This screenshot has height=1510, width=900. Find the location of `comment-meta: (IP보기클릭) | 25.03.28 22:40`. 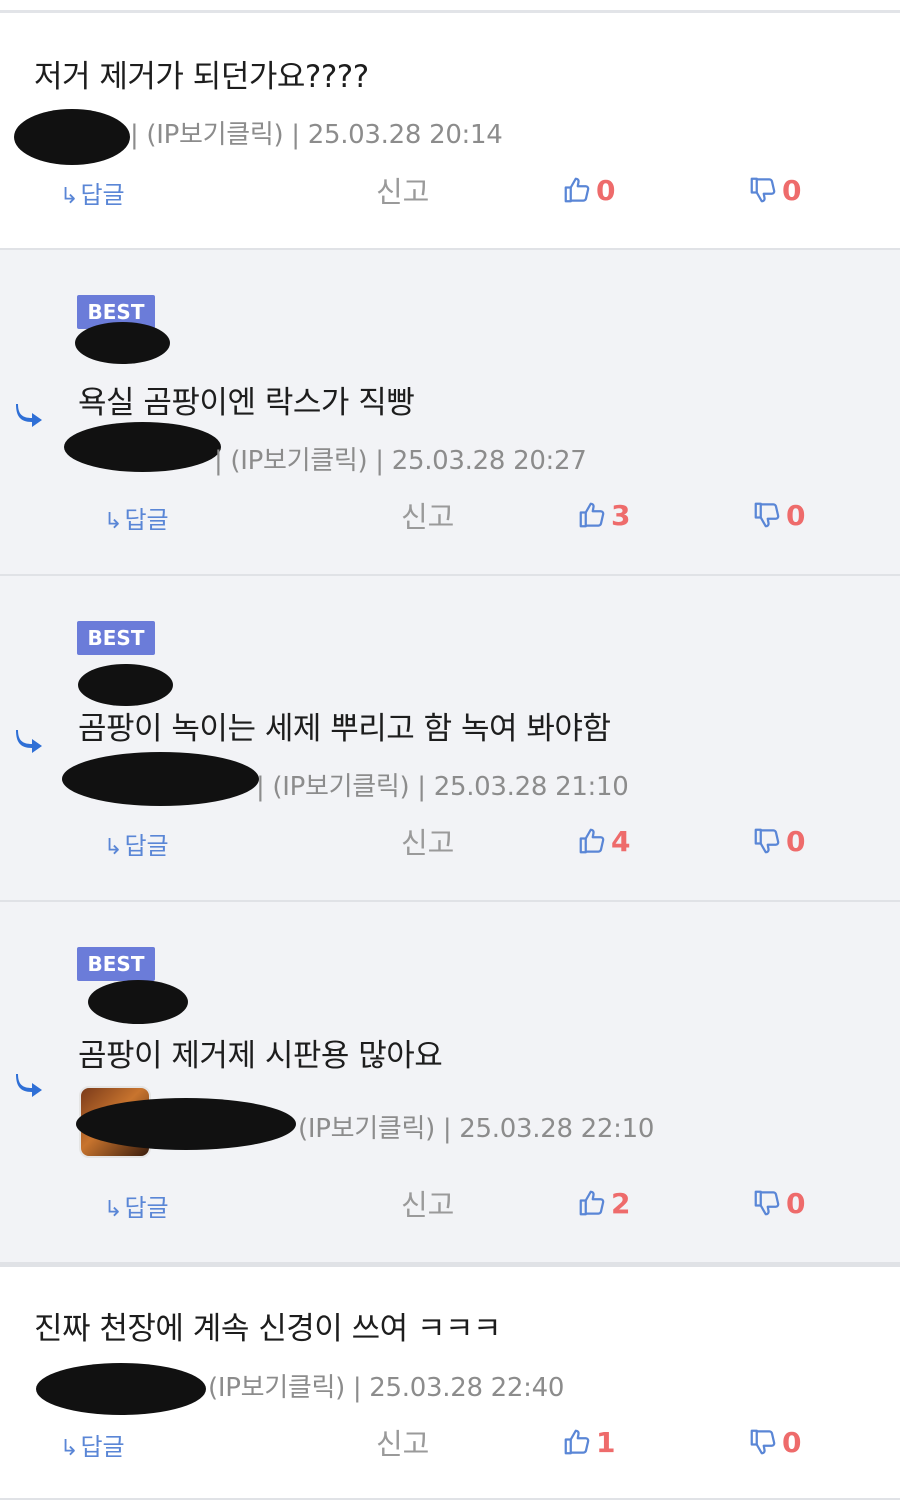

comment-meta: (IP보기클릭) | 25.03.28 22:40 is located at coordinates (386, 1388).